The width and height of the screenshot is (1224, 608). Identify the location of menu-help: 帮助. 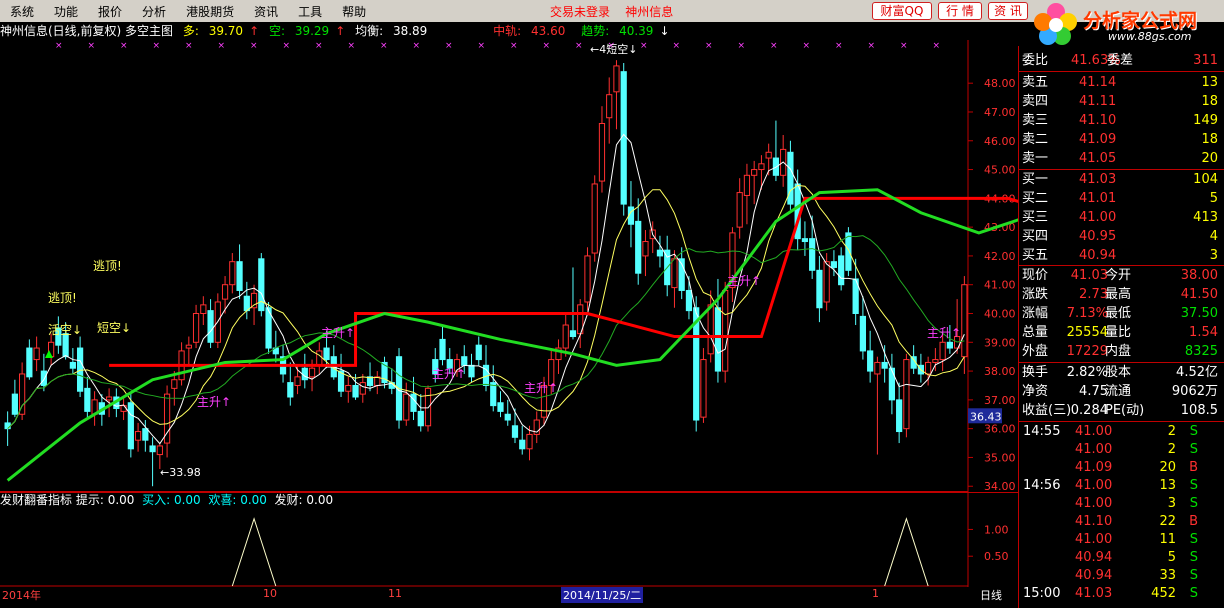
(354, 11).